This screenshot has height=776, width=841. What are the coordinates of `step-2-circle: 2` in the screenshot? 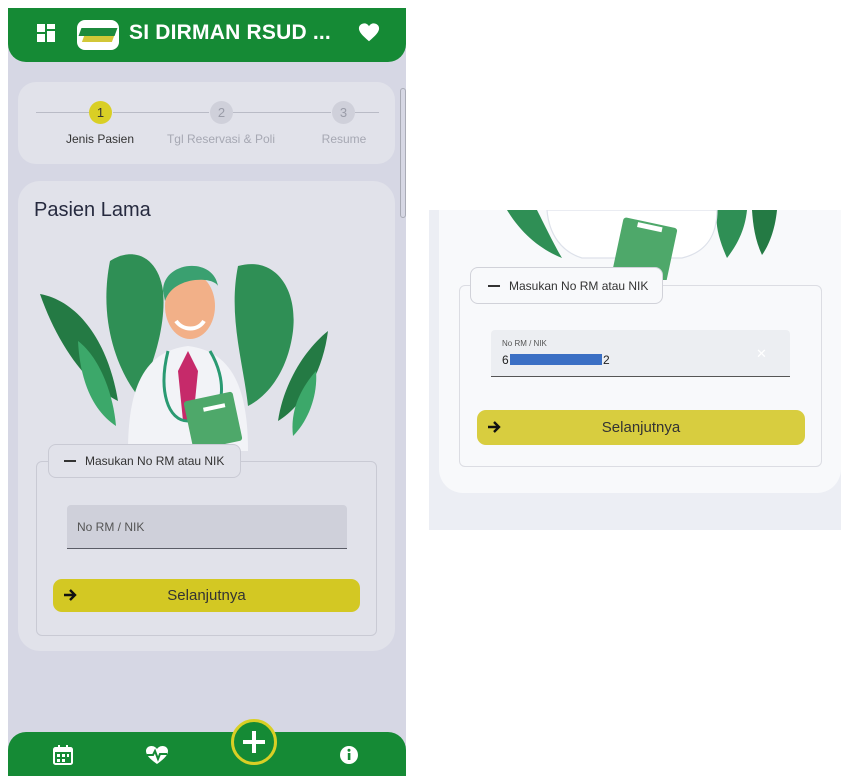 It's located at (221, 112).